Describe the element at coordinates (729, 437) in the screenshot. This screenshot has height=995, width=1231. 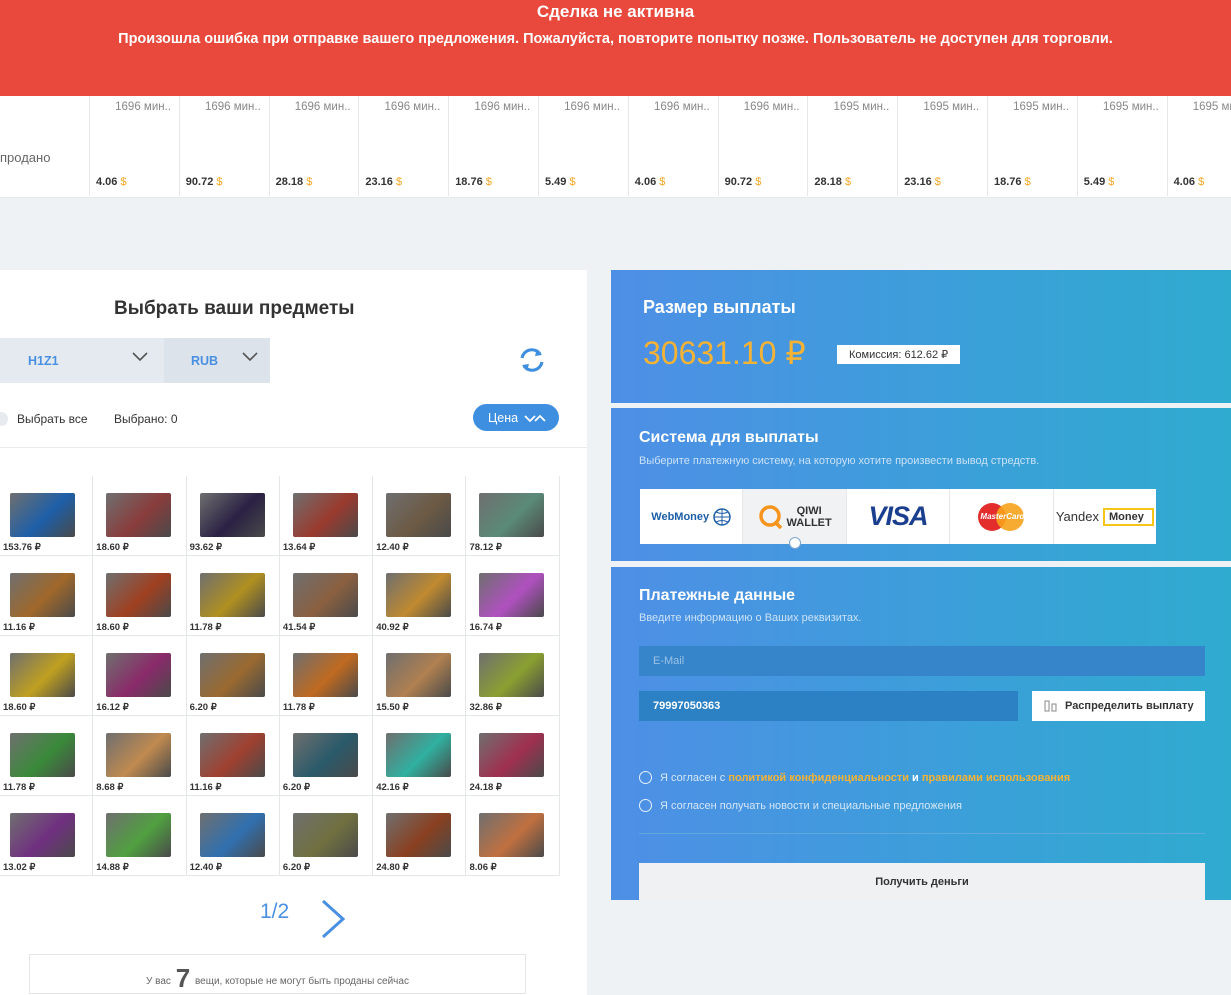
I see `payment-system-title: Система для выплаты` at that location.